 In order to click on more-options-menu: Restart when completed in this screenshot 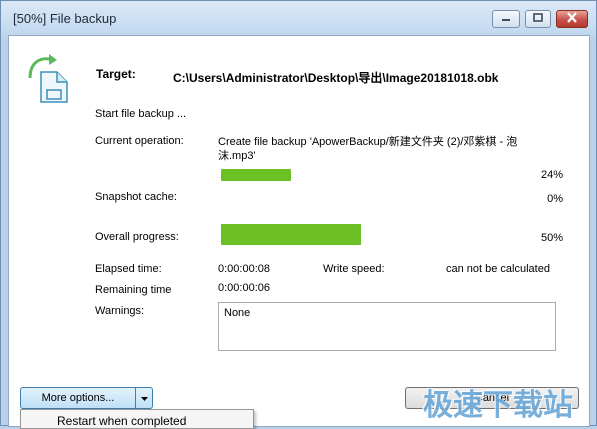, I will do `click(137, 419)`.